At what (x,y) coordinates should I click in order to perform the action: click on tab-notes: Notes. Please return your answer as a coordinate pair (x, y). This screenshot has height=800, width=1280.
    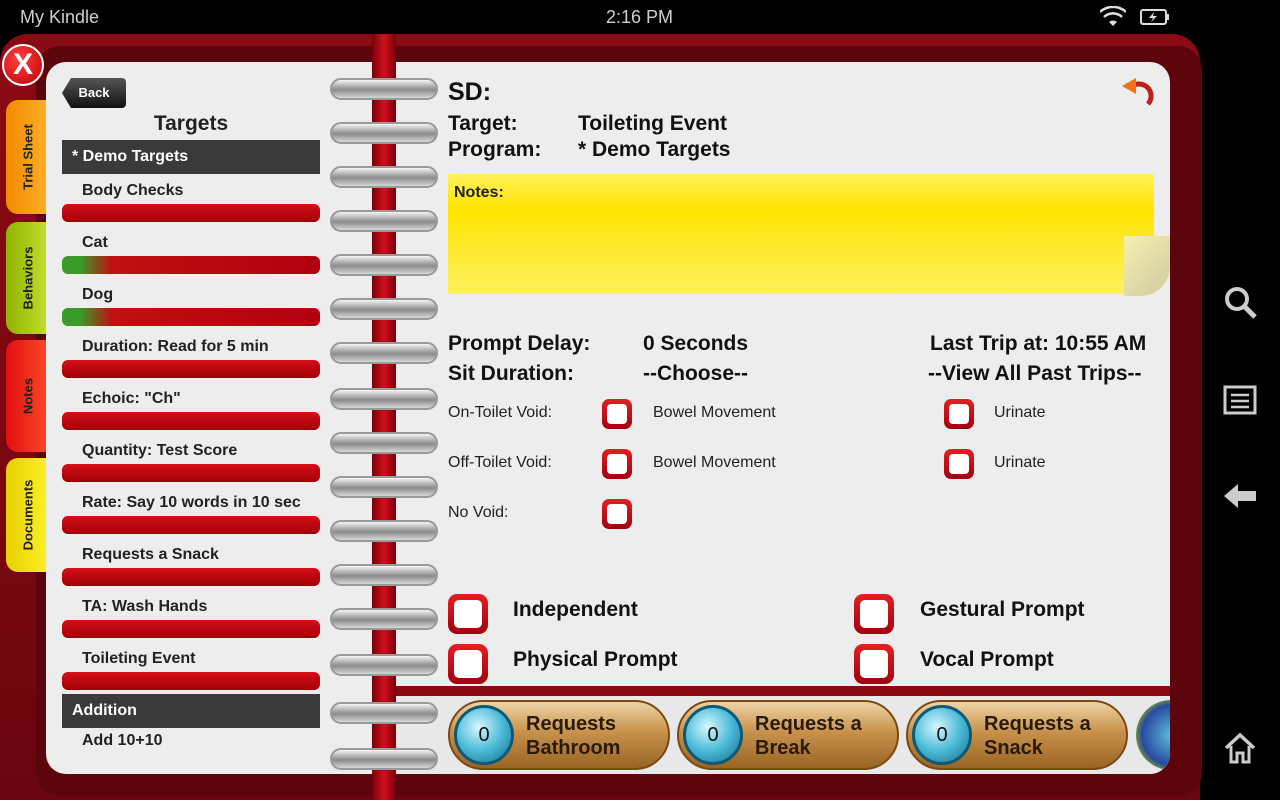
    Looking at the image, I should click on (28, 396).